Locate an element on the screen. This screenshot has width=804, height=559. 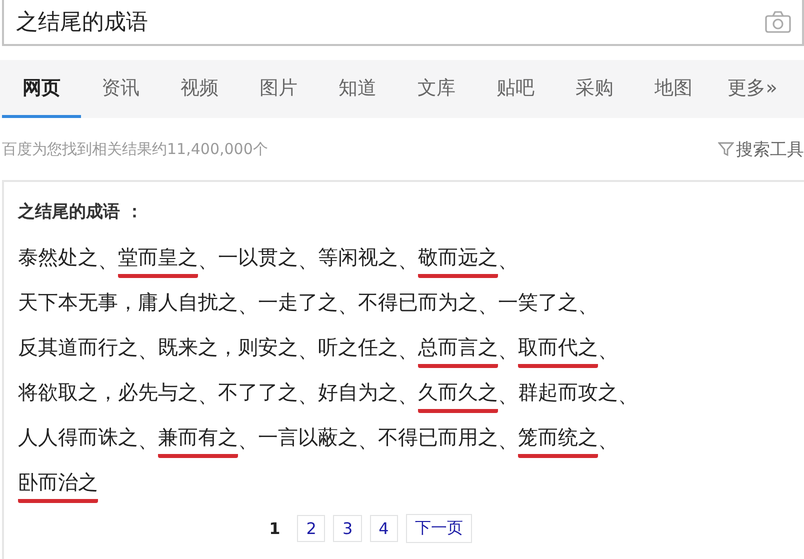
page-link: 下一页 is located at coordinates (439, 528).